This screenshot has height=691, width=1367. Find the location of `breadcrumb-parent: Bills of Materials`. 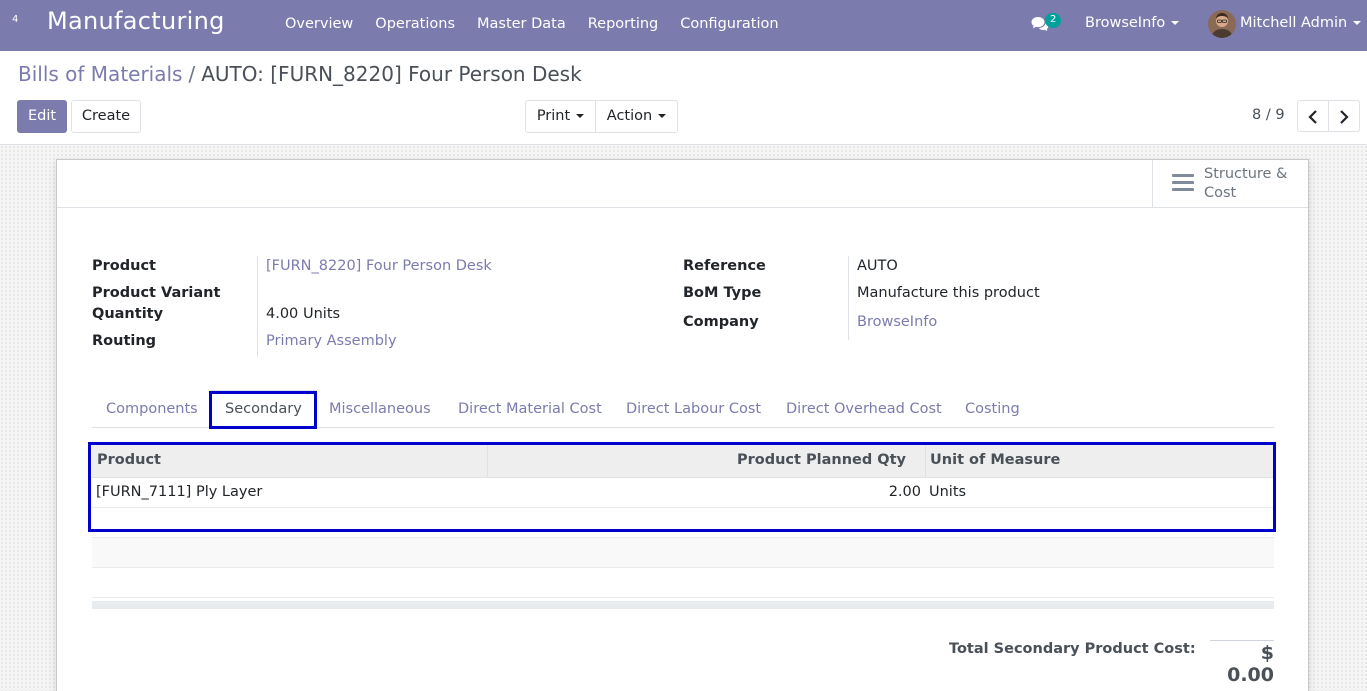

breadcrumb-parent: Bills of Materials is located at coordinates (100, 74).